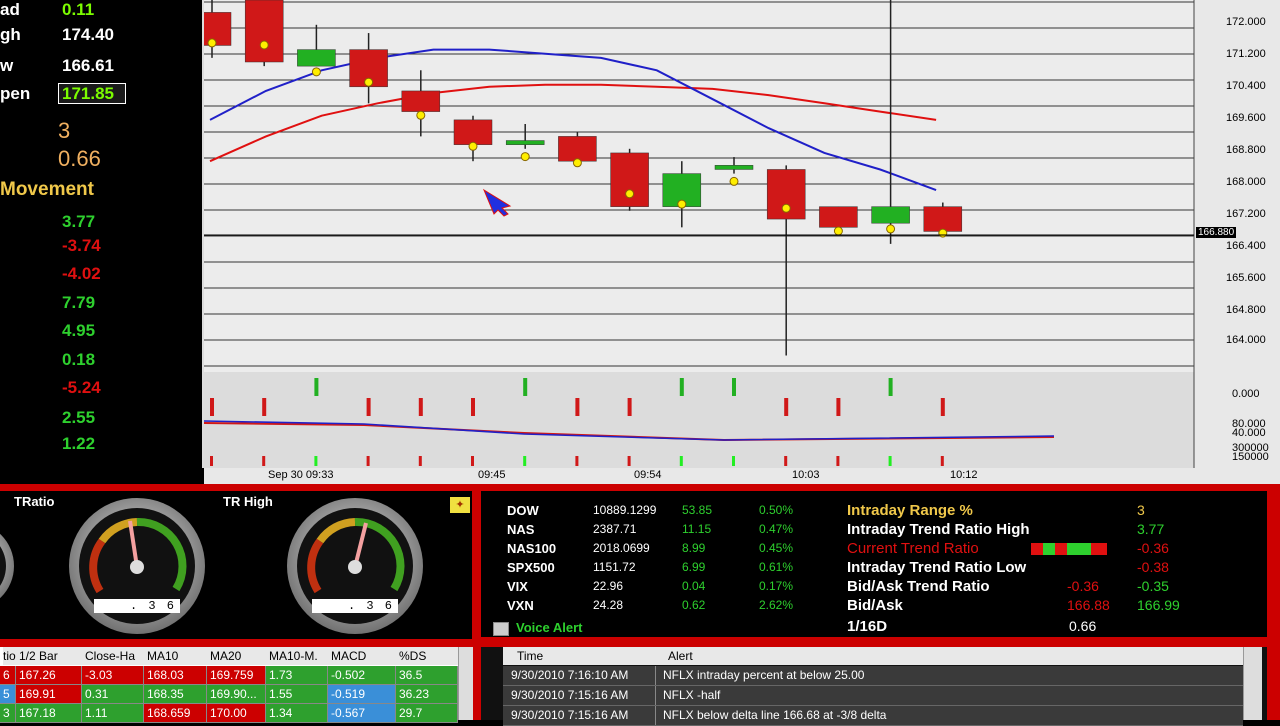 The height and width of the screenshot is (726, 1280). I want to click on indicators-cell: 170.00, so click(236, 713).